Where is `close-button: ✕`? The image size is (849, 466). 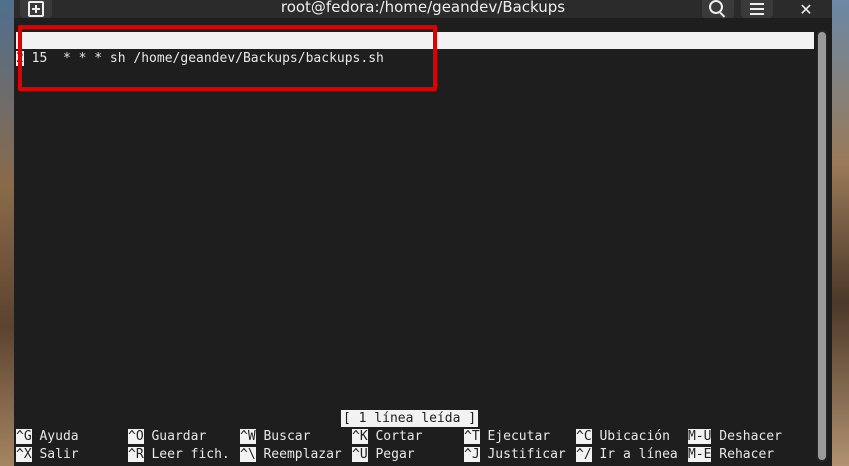 close-button: ✕ is located at coordinates (806, 9).